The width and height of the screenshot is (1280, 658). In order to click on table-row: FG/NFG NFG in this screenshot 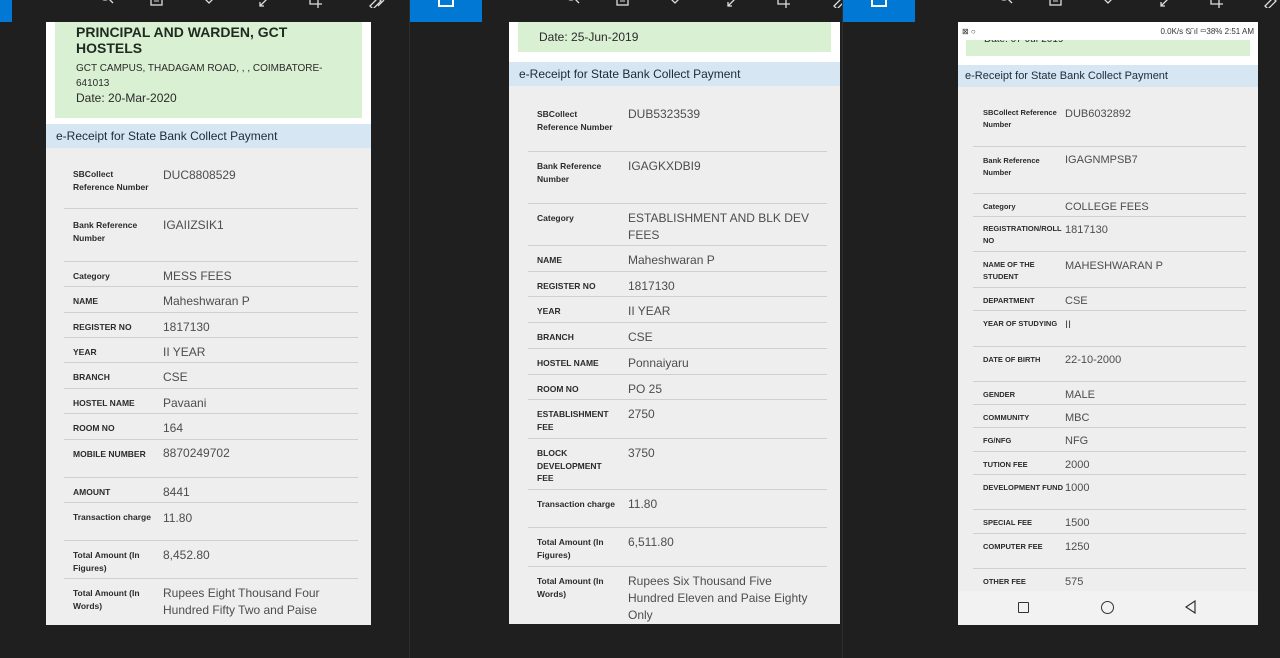, I will do `click(1109, 440)`.